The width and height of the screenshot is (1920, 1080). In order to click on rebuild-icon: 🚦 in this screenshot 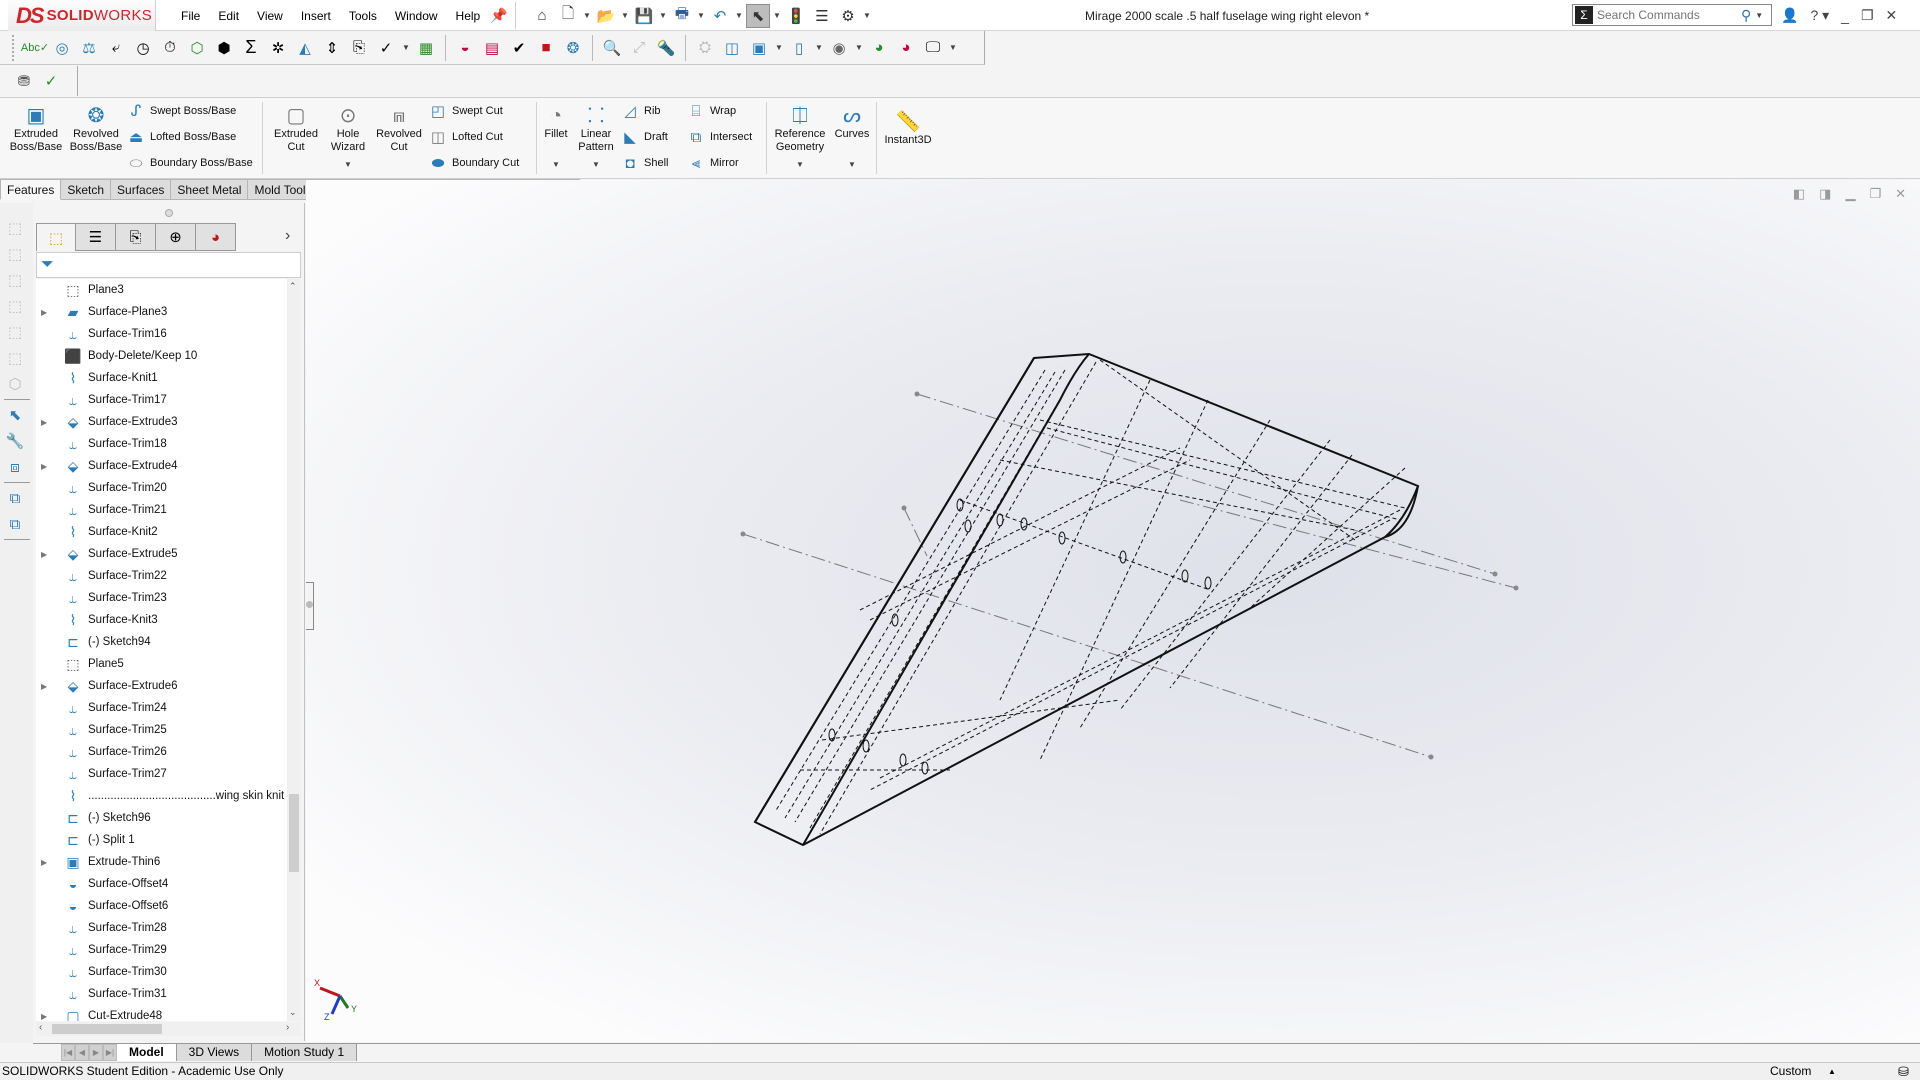, I will do `click(796, 16)`.